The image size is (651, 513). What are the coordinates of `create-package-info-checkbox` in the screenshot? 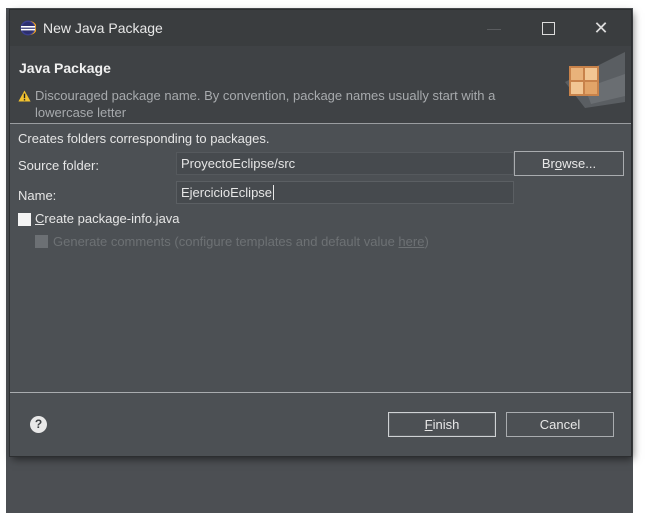 It's located at (24, 219).